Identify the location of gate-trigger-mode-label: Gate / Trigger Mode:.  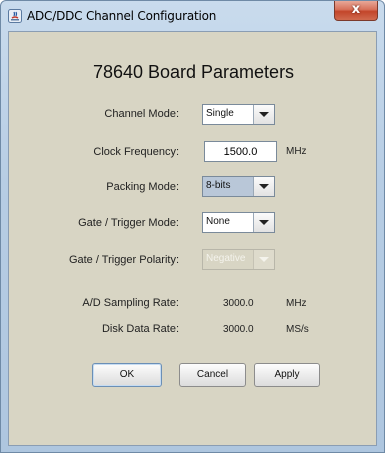
(128, 223).